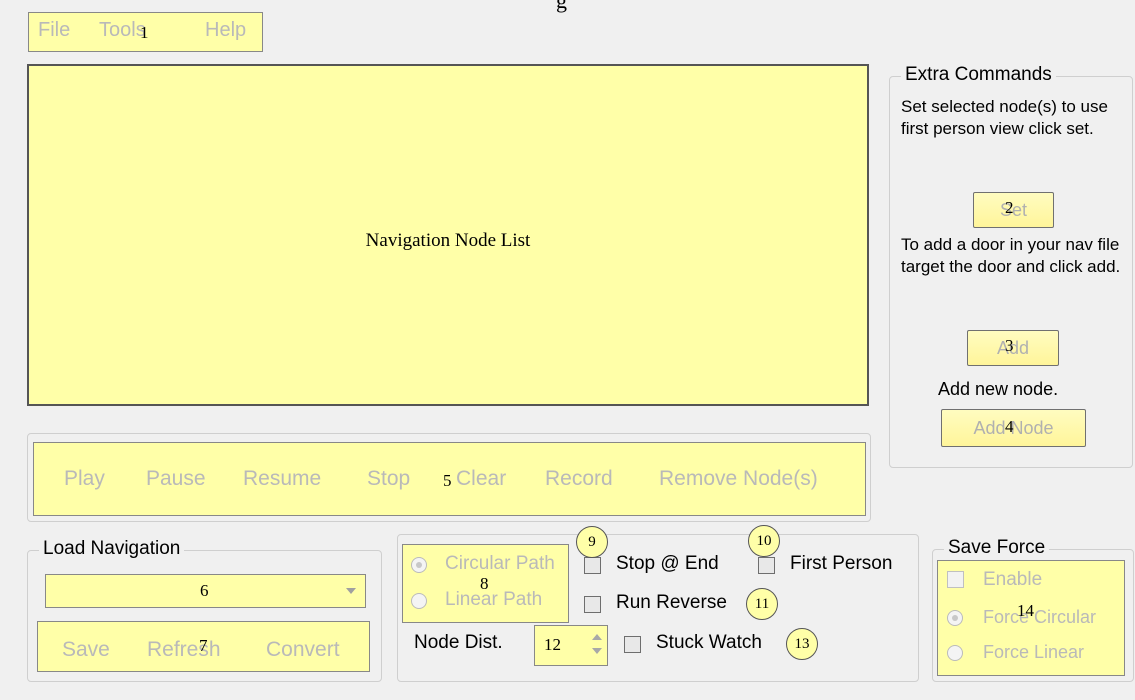  I want to click on menu-bar: File Tools Help 1, so click(145, 32).